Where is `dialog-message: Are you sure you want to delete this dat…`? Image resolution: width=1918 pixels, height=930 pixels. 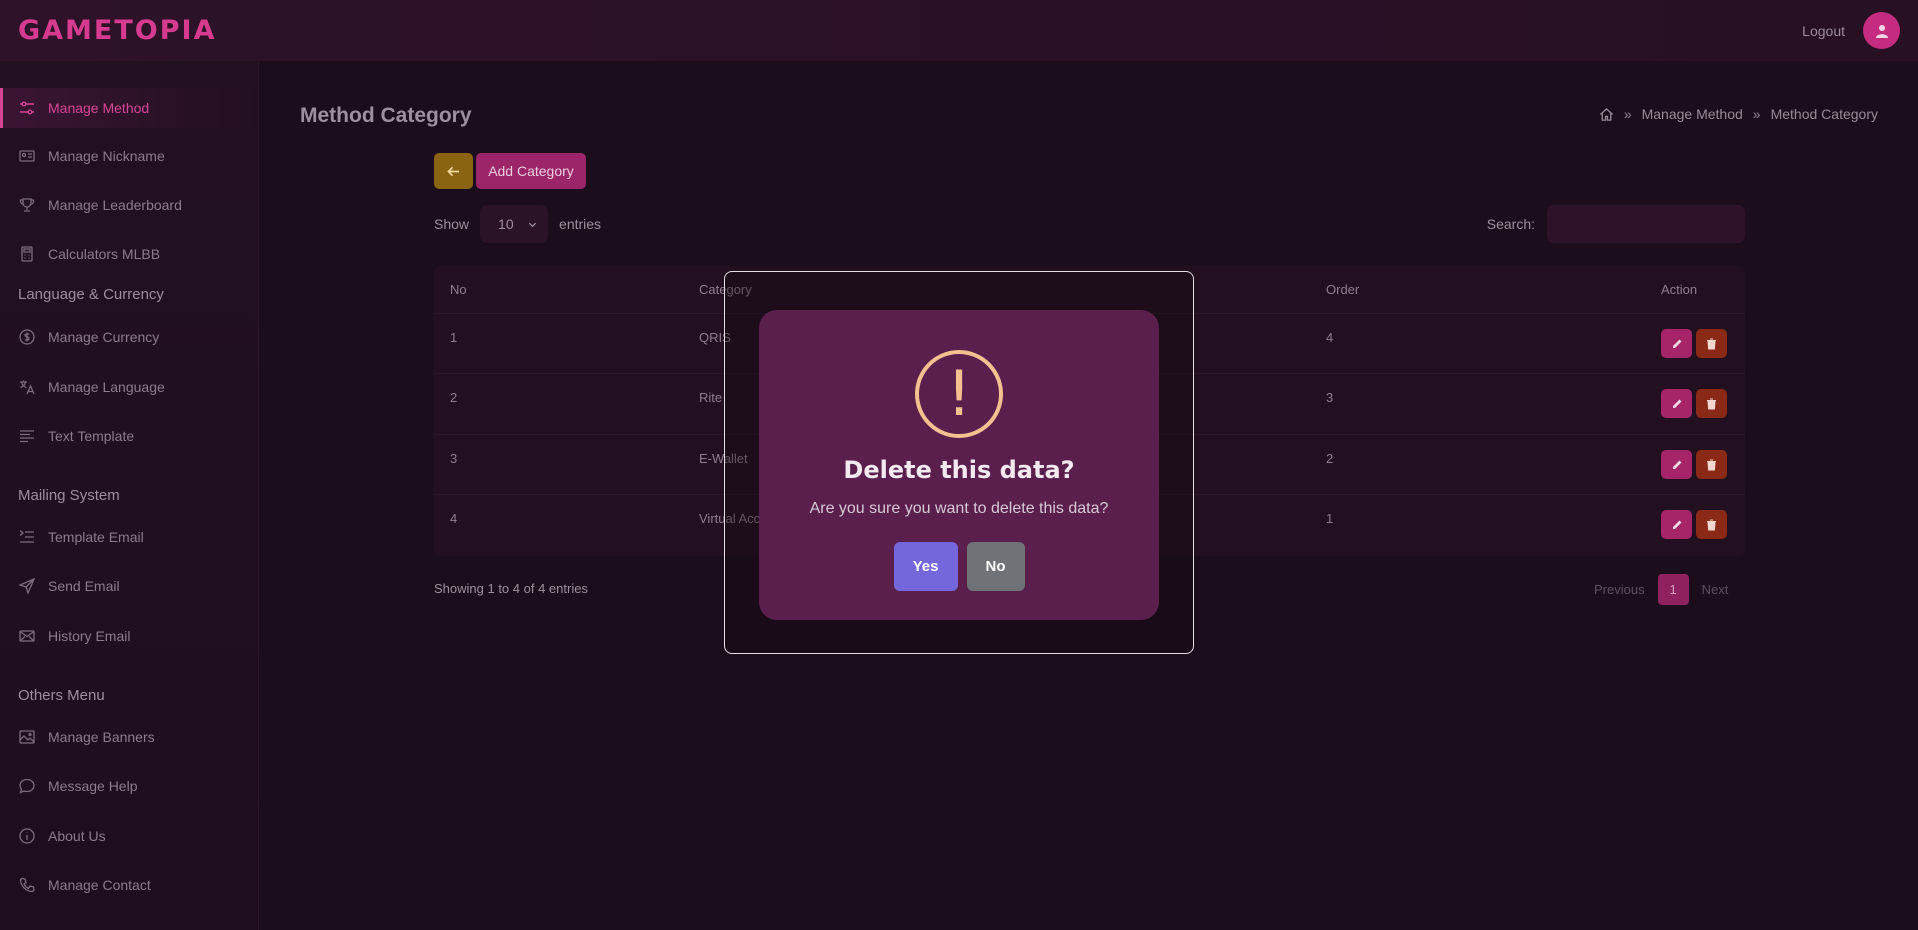 dialog-message: Are you sure you want to delete this dat… is located at coordinates (959, 508).